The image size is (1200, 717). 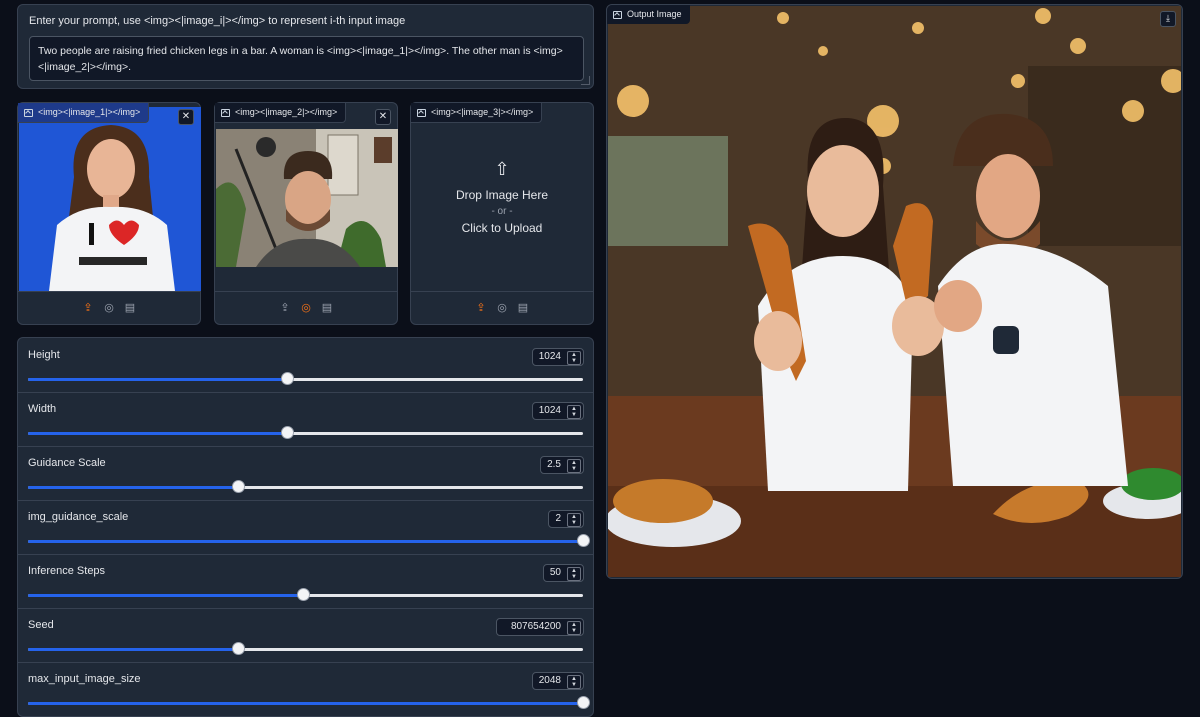 What do you see at coordinates (44, 355) in the screenshot?
I see `slider-label: Height` at bounding box center [44, 355].